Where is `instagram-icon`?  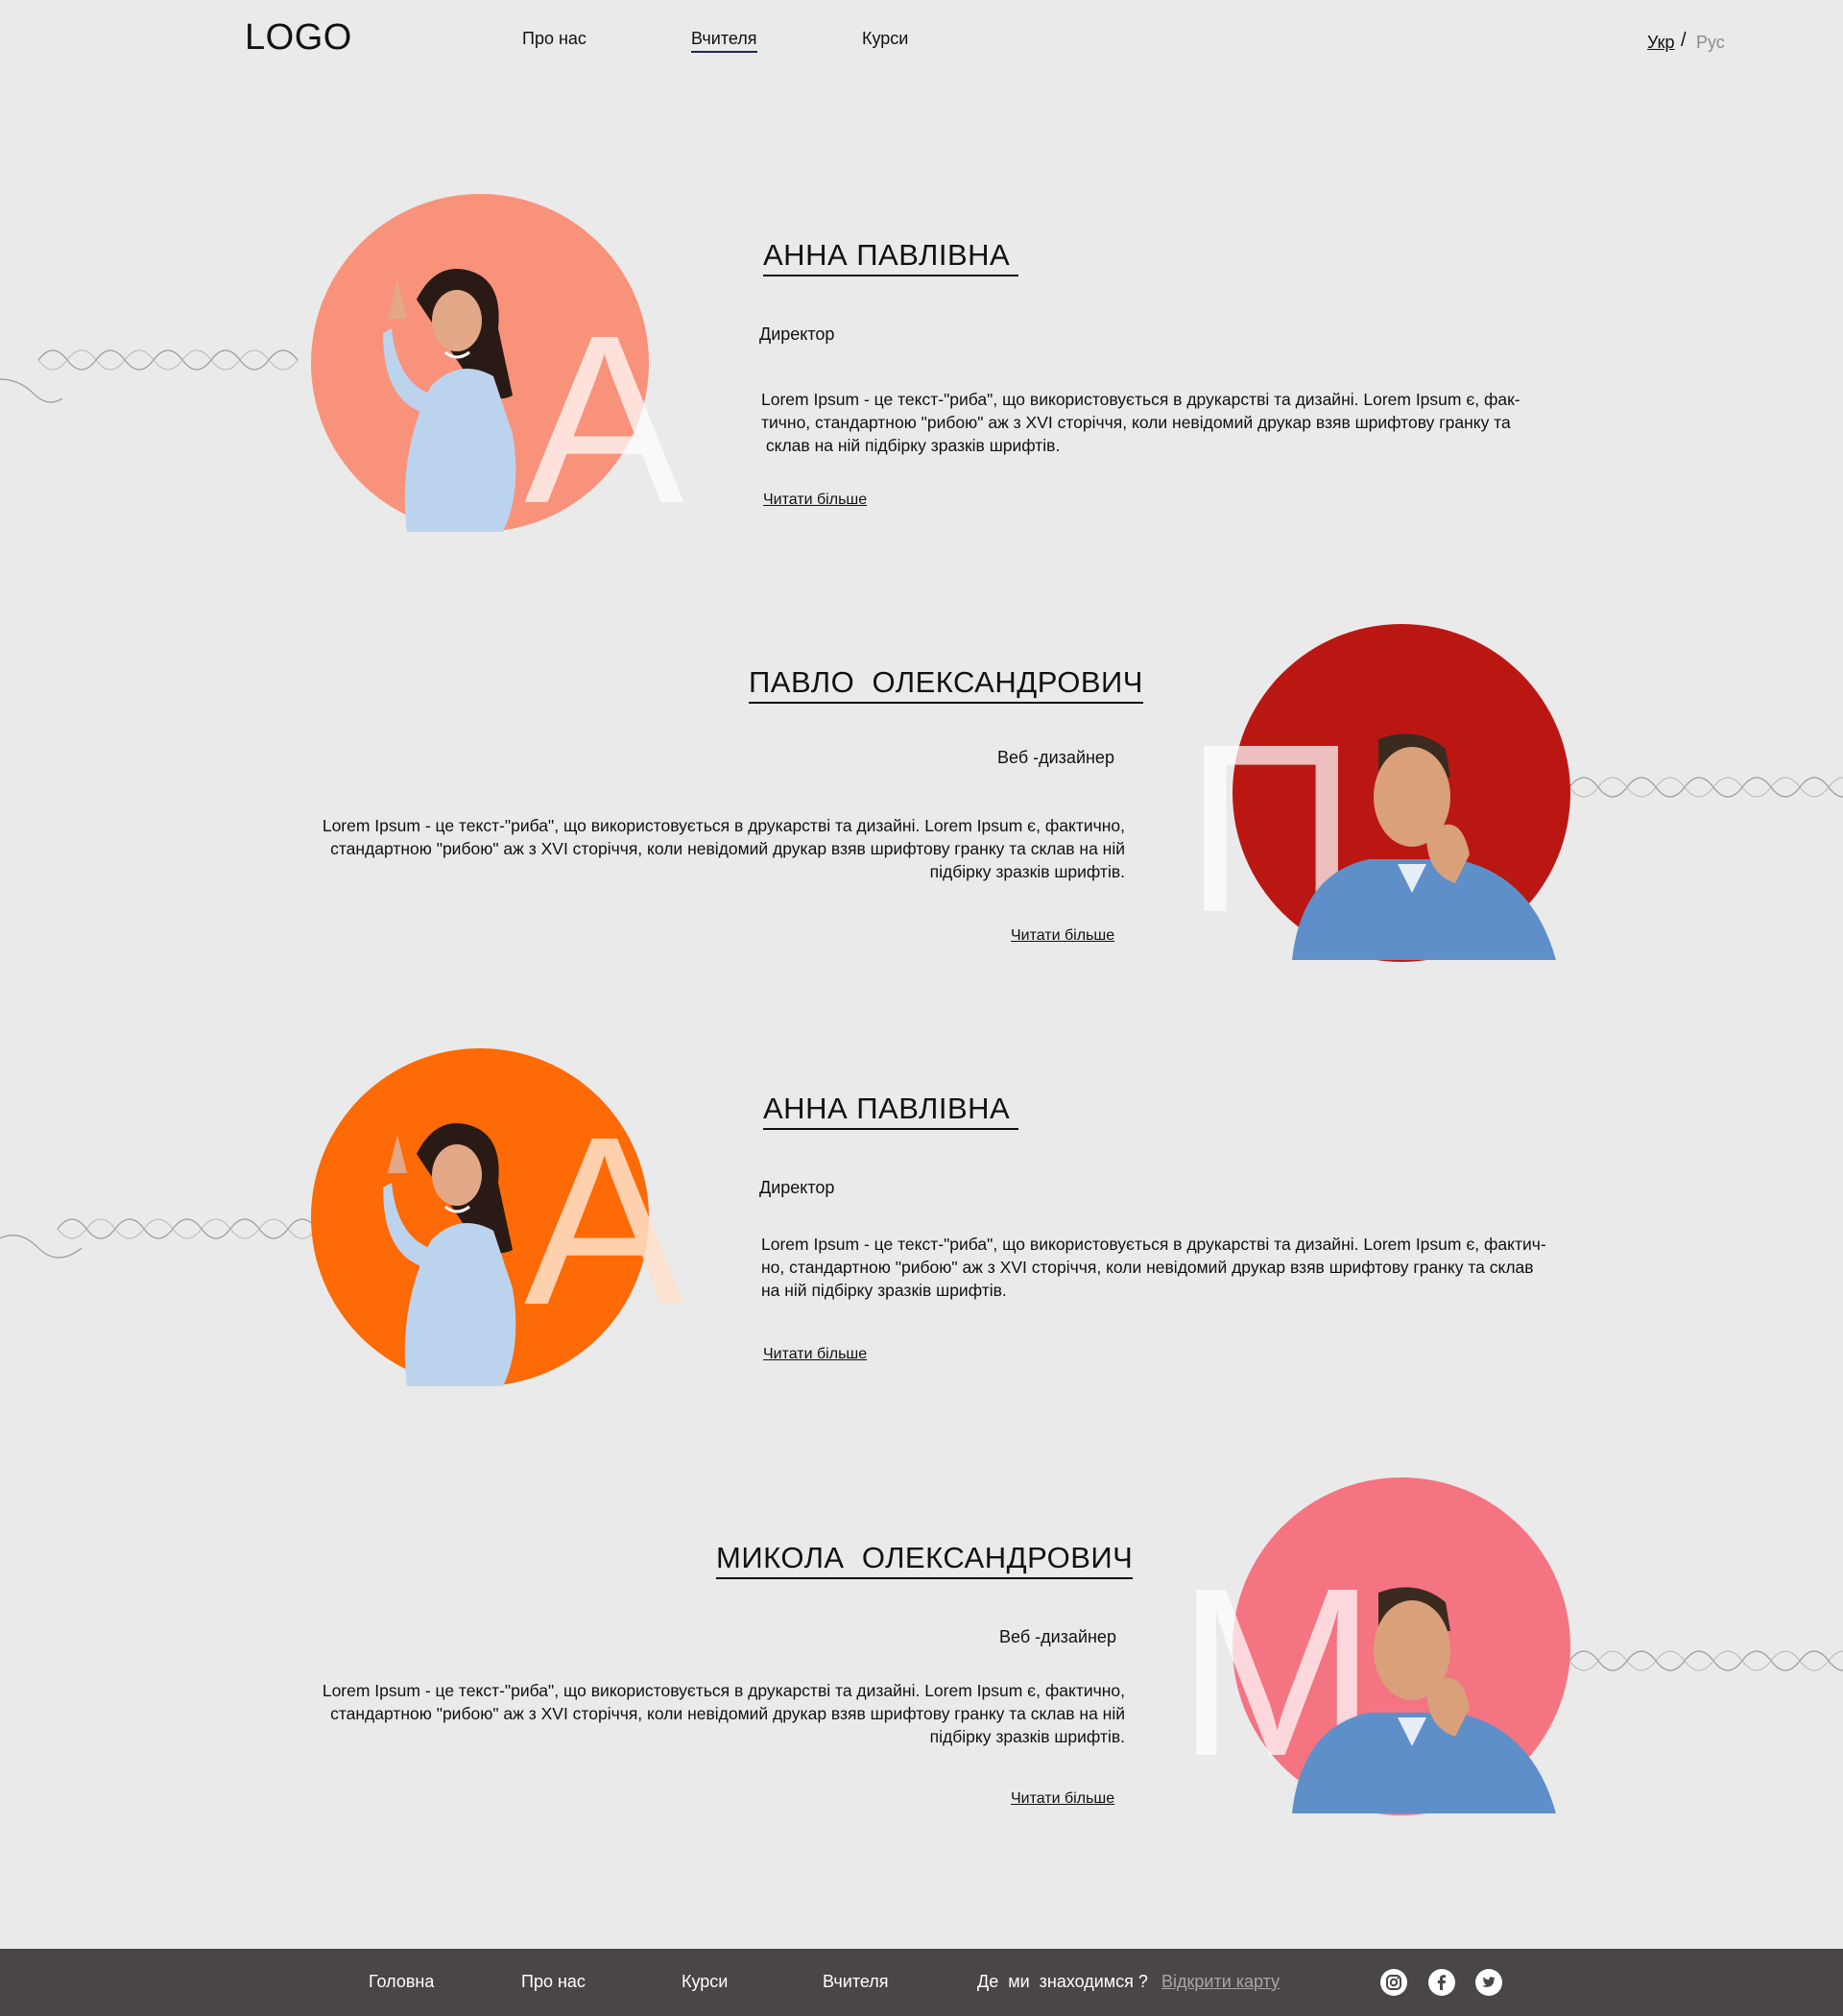 instagram-icon is located at coordinates (1393, 1983).